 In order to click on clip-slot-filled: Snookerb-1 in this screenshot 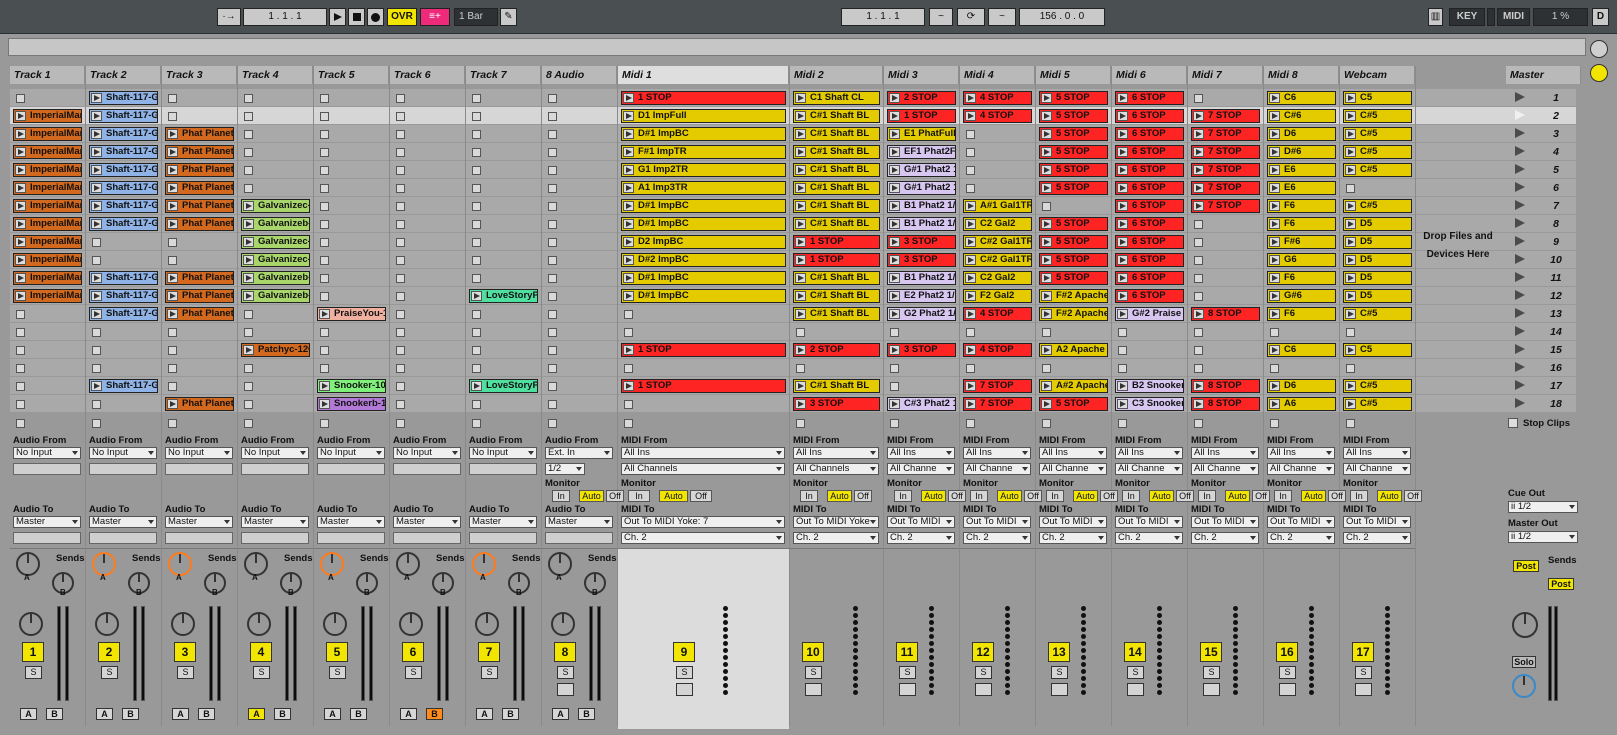, I will do `click(351, 404)`.